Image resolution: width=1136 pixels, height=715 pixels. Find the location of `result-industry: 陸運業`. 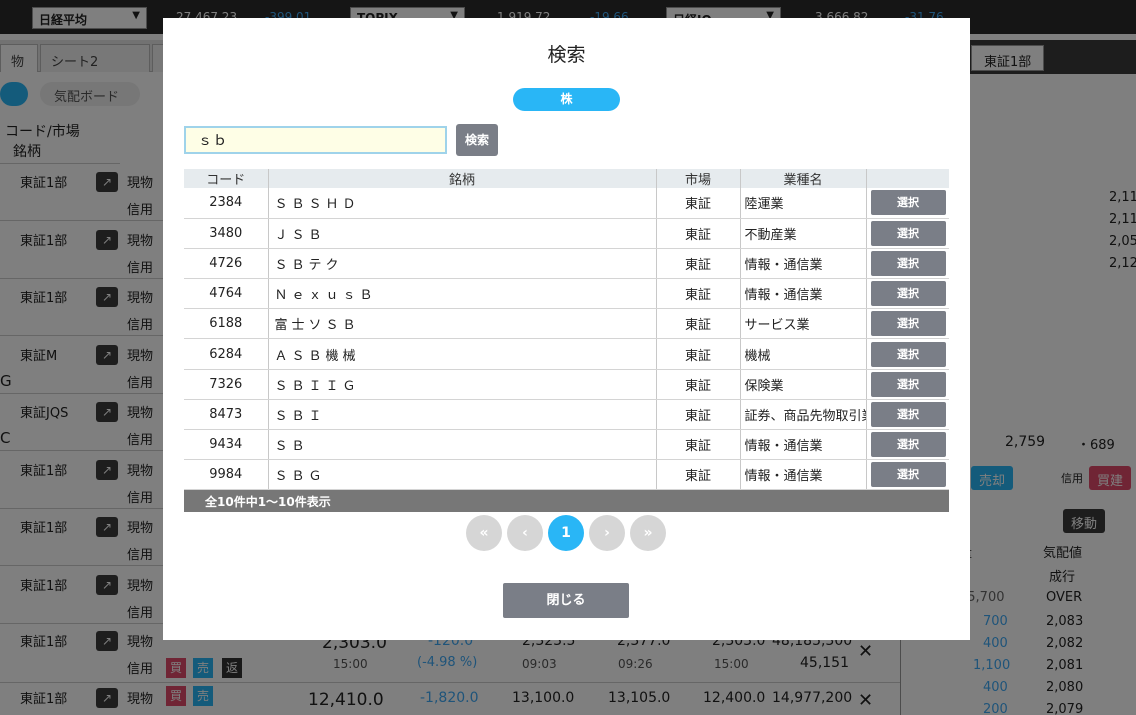

result-industry: 陸運業 is located at coordinates (803, 203).